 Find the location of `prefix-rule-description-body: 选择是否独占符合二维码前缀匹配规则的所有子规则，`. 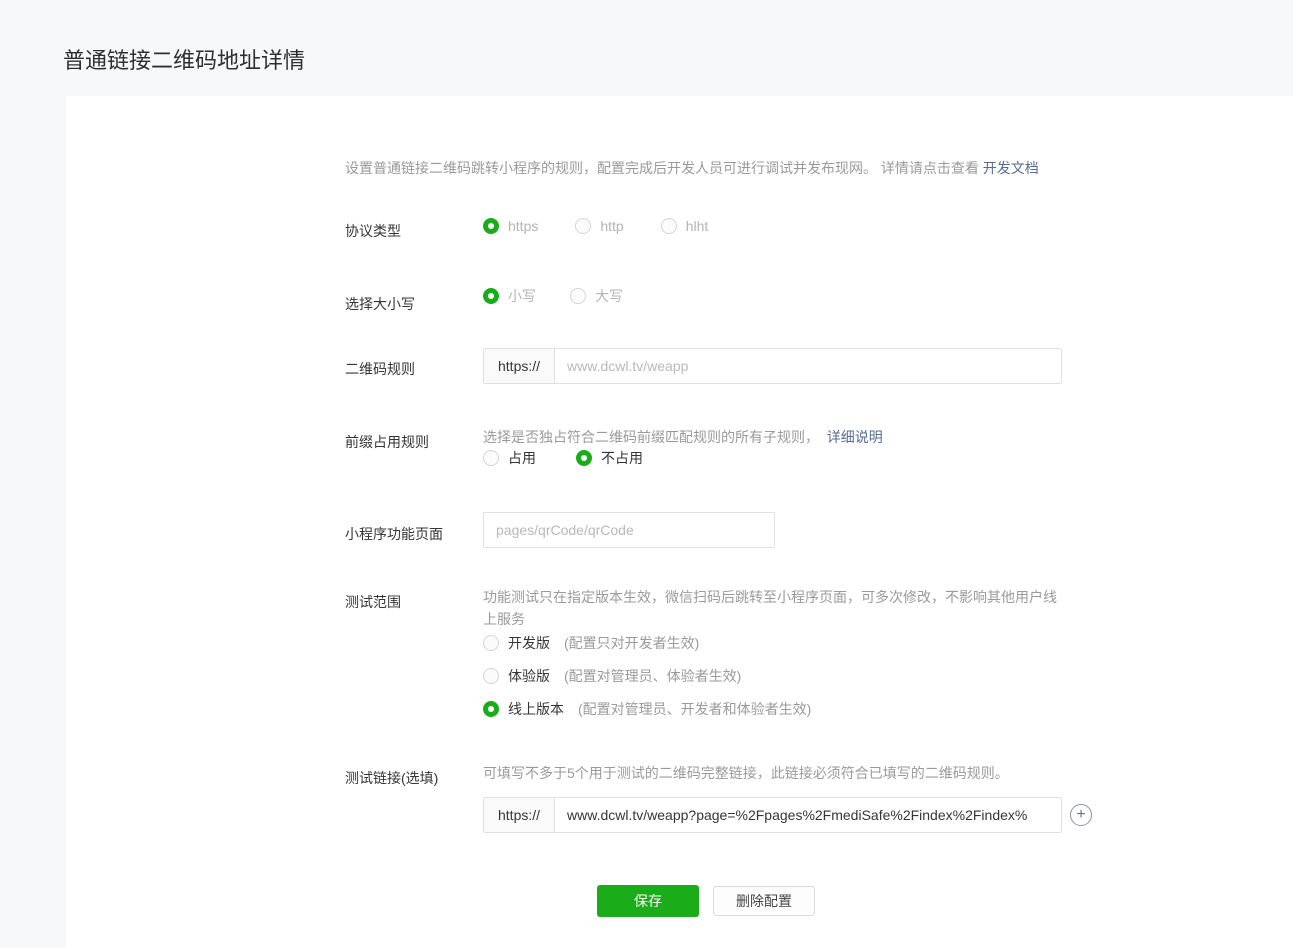

prefix-rule-description-body: 选择是否独占符合二维码前缀匹配规则的所有子规则， is located at coordinates (651, 437).